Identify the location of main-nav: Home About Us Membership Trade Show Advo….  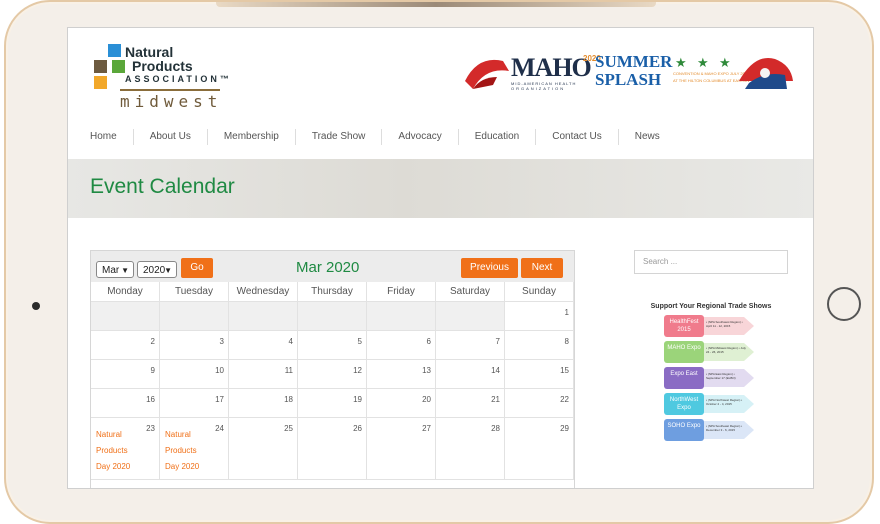
(383, 137).